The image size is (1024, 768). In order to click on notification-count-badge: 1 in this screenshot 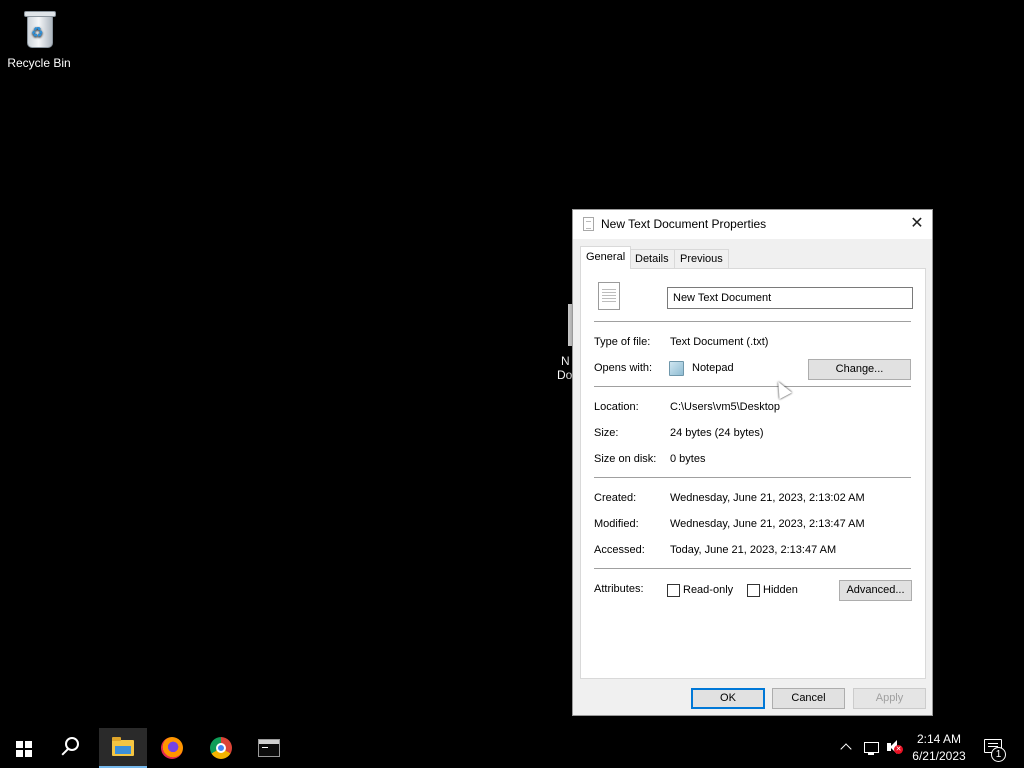, I will do `click(998, 754)`.